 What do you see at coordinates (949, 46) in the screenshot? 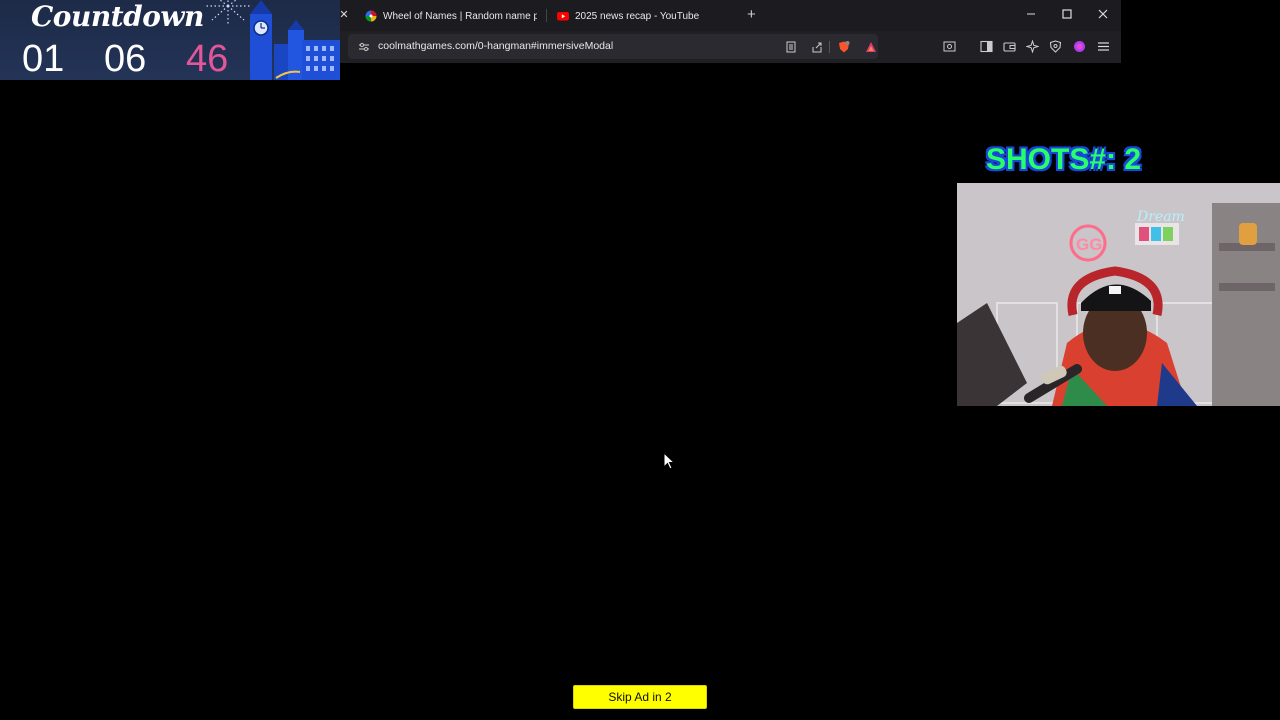
I see `screenshot-icon` at bounding box center [949, 46].